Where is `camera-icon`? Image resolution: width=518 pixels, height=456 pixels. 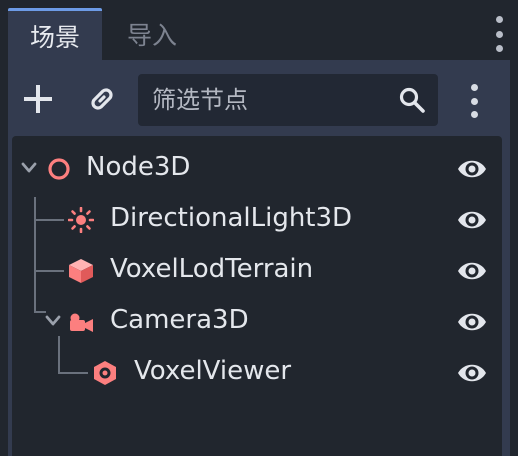
camera-icon is located at coordinates (81, 322).